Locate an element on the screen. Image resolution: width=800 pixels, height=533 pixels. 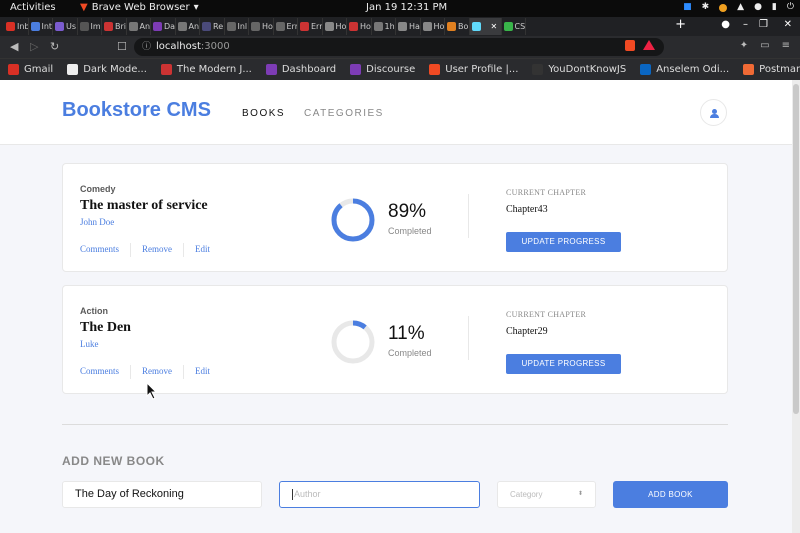
url-port: :3000 is located at coordinates (215, 46).